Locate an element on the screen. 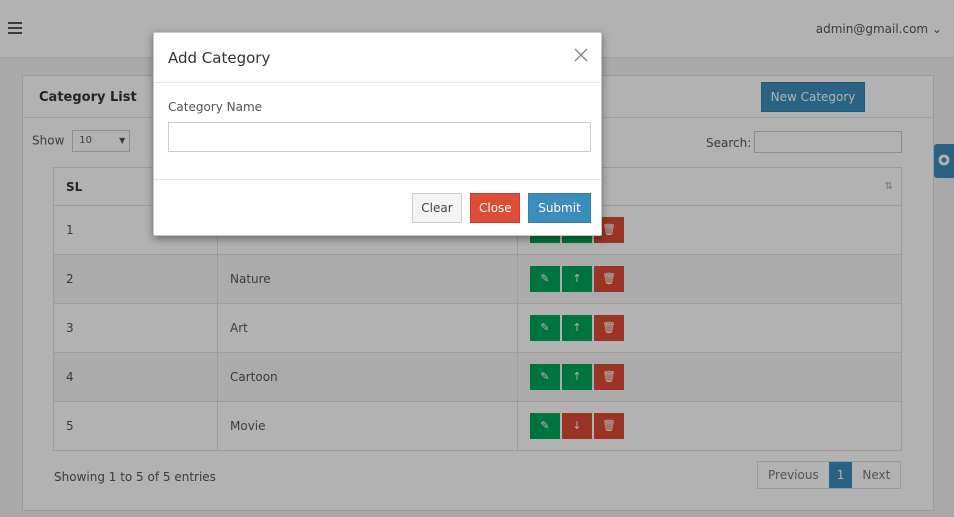  modal-title: Add Category is located at coordinates (219, 58).